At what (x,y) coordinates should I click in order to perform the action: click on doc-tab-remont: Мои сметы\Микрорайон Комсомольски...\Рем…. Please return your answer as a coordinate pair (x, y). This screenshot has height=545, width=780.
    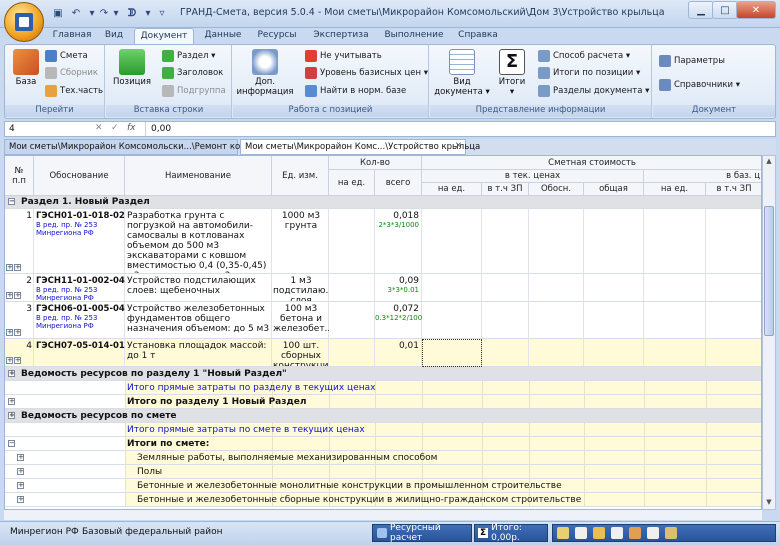
    Looking at the image, I should click on (136, 147).